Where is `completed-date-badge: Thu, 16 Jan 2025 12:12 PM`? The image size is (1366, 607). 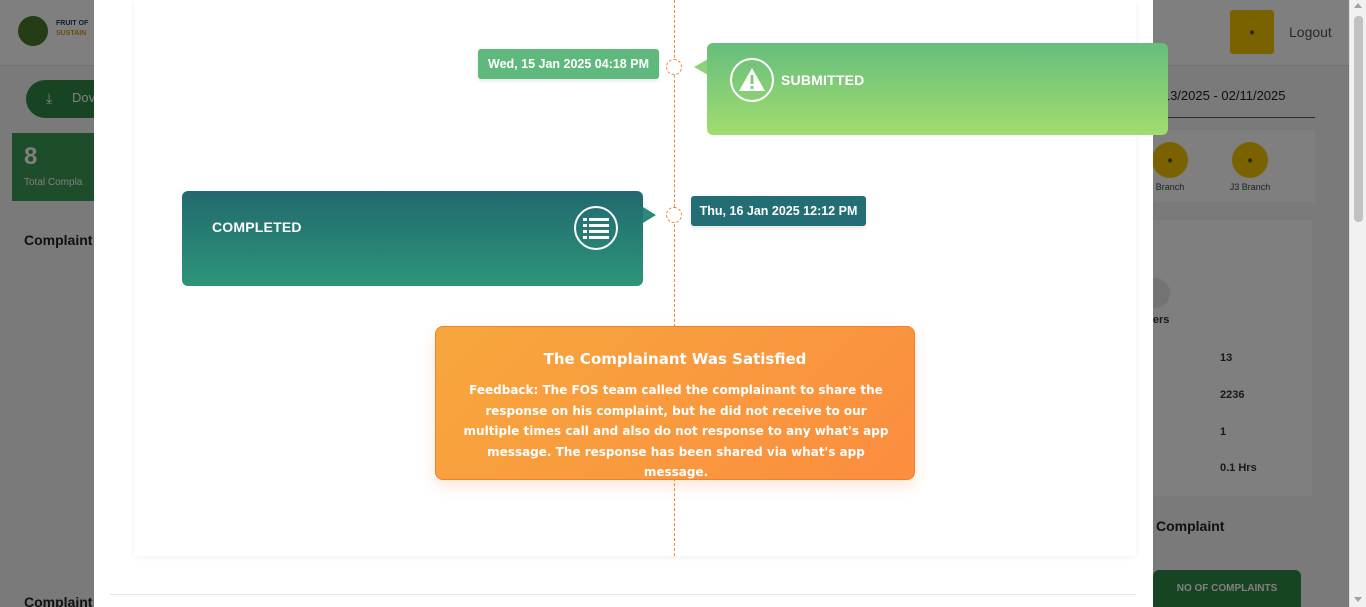
completed-date-badge: Thu, 16 Jan 2025 12:12 PM is located at coordinates (778, 211).